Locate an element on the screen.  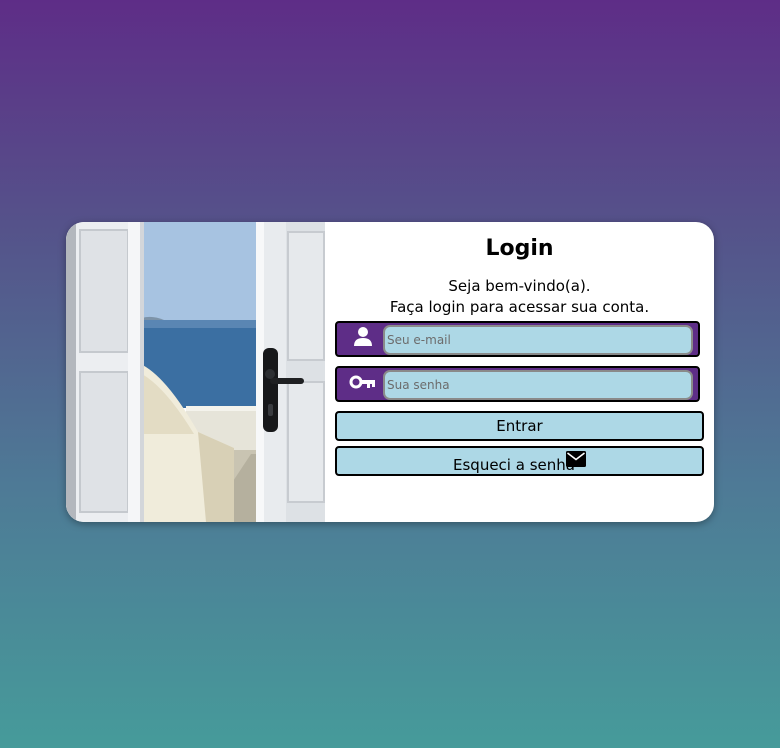
page-title: Login is located at coordinates (519, 248).